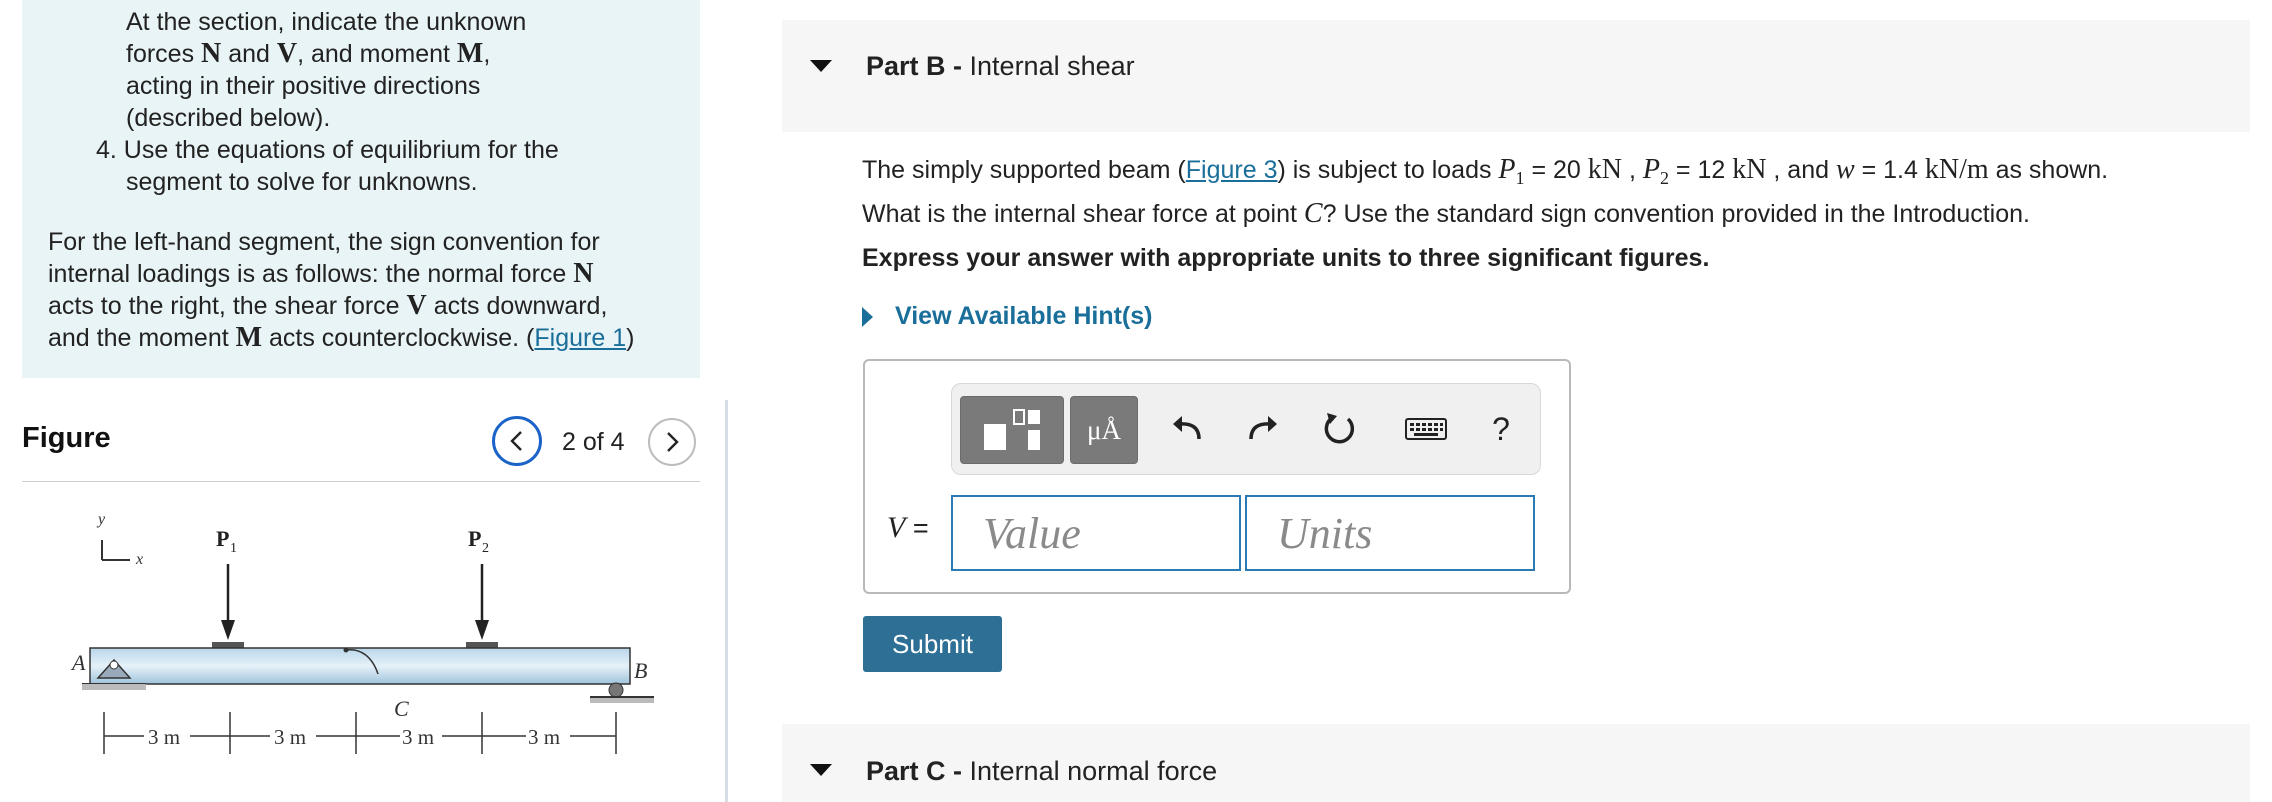 This screenshot has width=2272, height=802. What do you see at coordinates (360, 666) in the screenshot?
I see `beam` at bounding box center [360, 666].